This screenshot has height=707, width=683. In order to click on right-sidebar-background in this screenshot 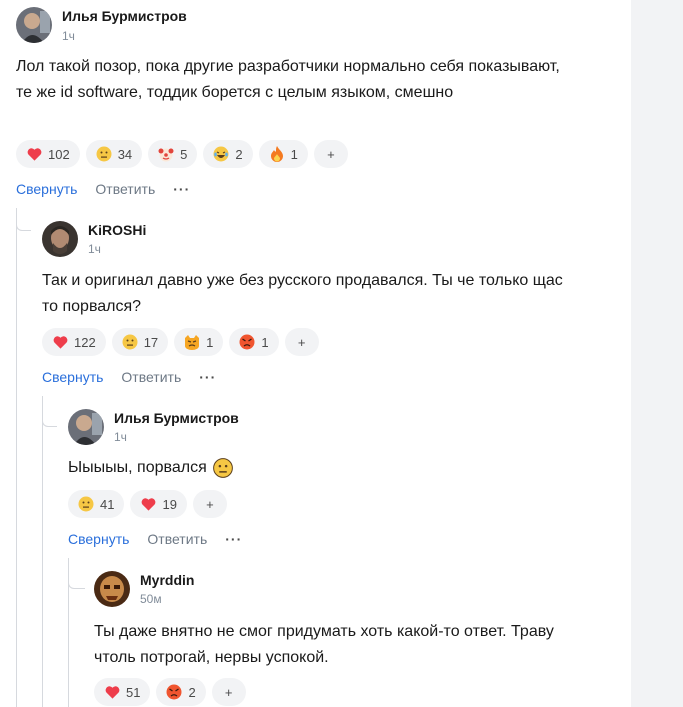, I will do `click(657, 353)`.